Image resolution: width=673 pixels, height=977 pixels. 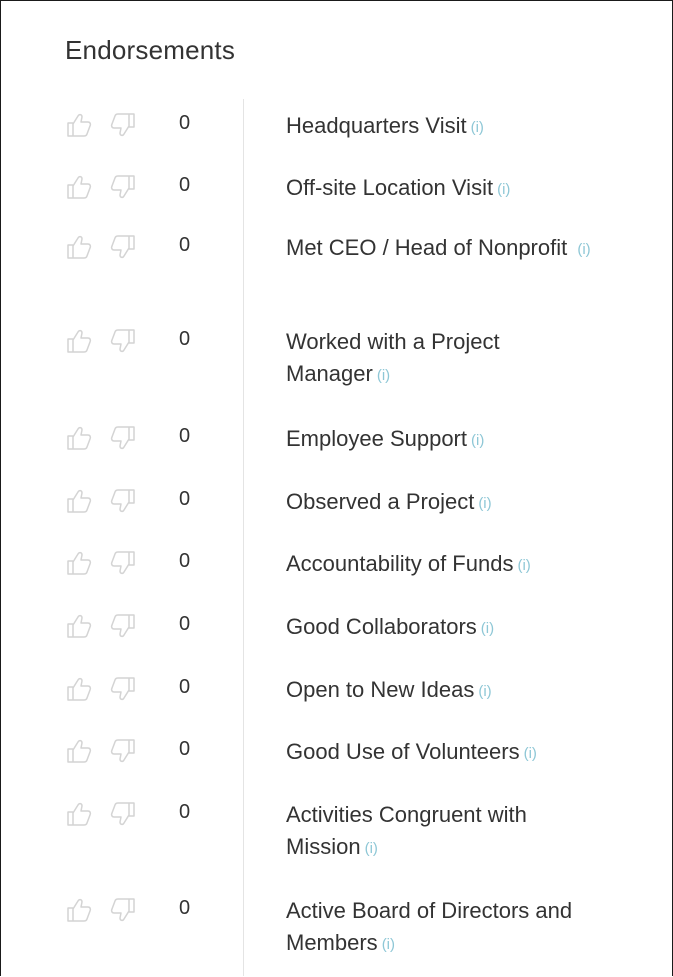 I want to click on endorsement-label: Off-site Location Visit (i), so click(x=398, y=187).